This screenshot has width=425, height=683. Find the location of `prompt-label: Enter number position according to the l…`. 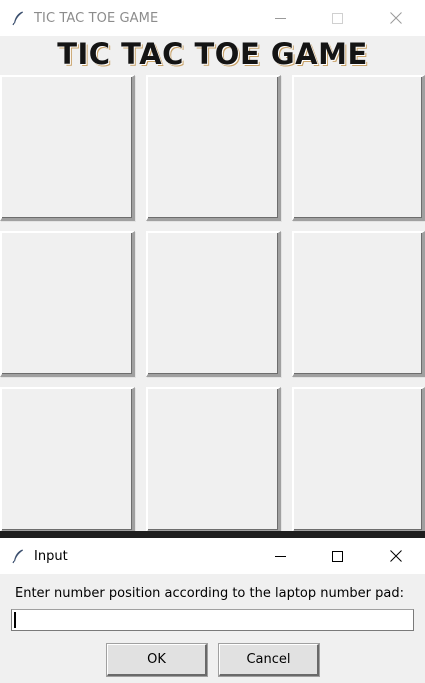

prompt-label: Enter number position according to the l… is located at coordinates (209, 593).